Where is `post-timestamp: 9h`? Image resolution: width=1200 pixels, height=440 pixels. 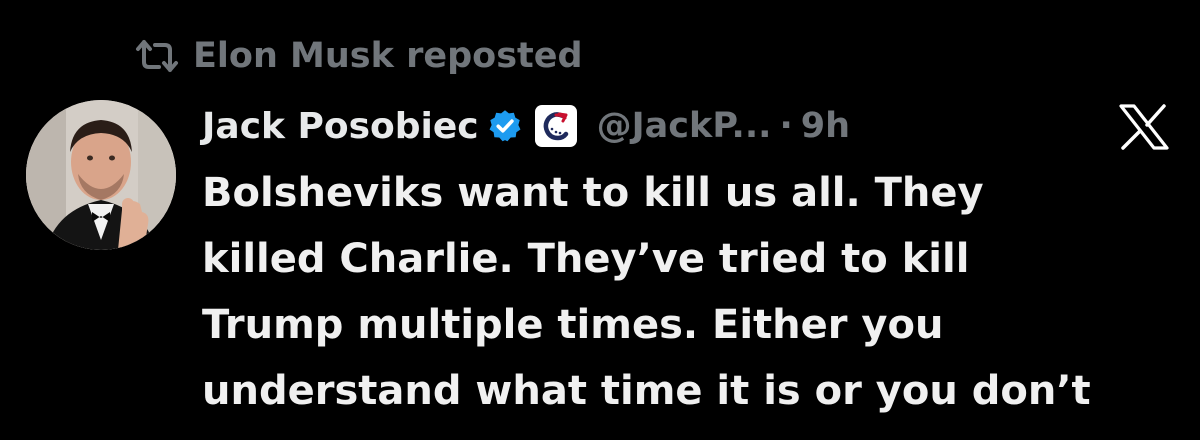
post-timestamp: 9h is located at coordinates (825, 126).